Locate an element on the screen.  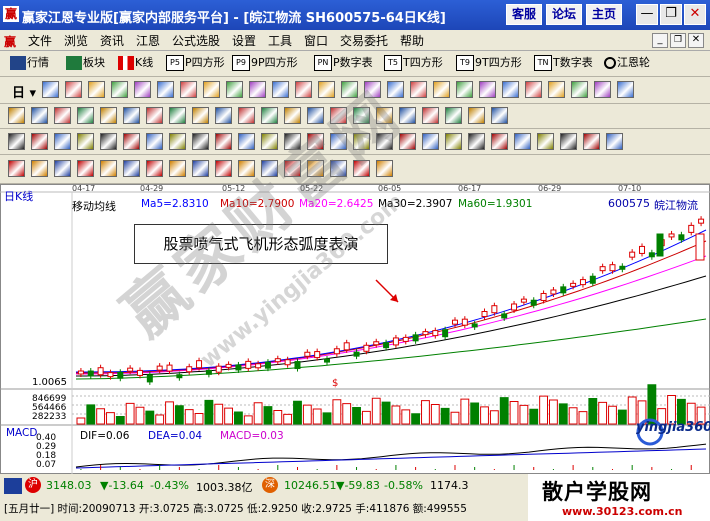
gann-date-tool-2-icon is located at coordinates (39, 115).